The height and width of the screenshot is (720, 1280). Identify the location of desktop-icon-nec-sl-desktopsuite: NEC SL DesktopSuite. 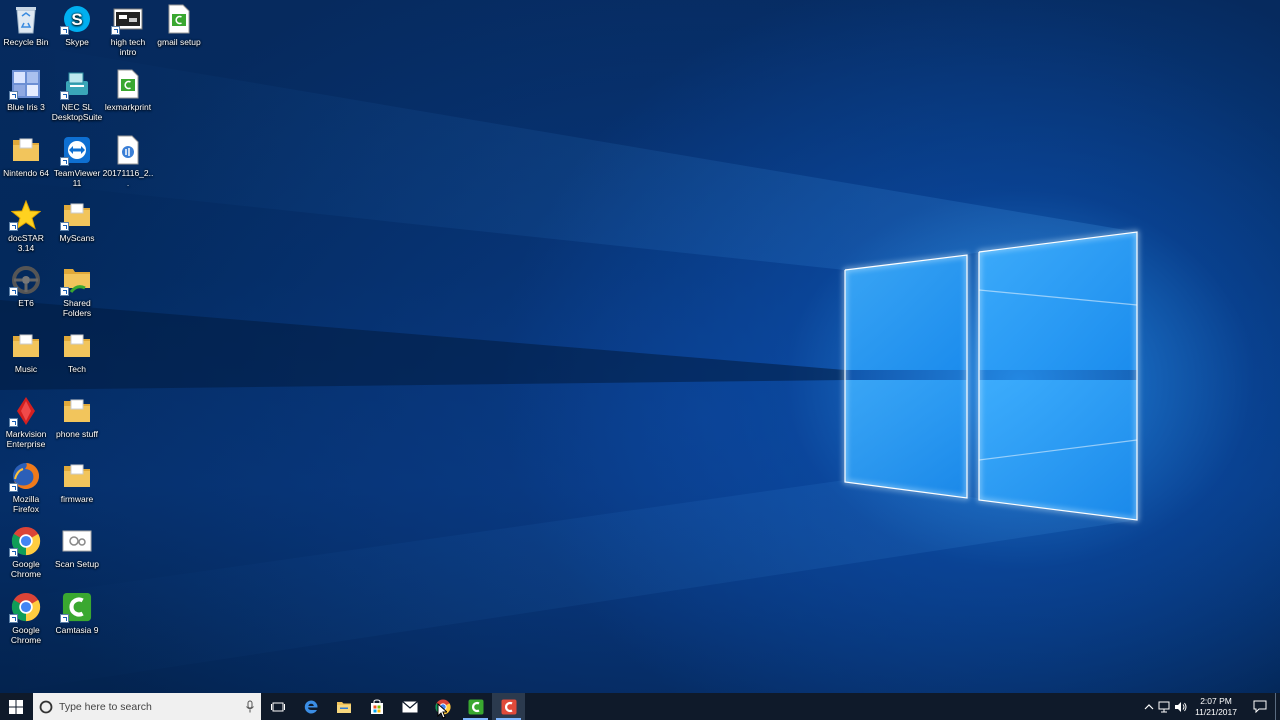
(77, 93).